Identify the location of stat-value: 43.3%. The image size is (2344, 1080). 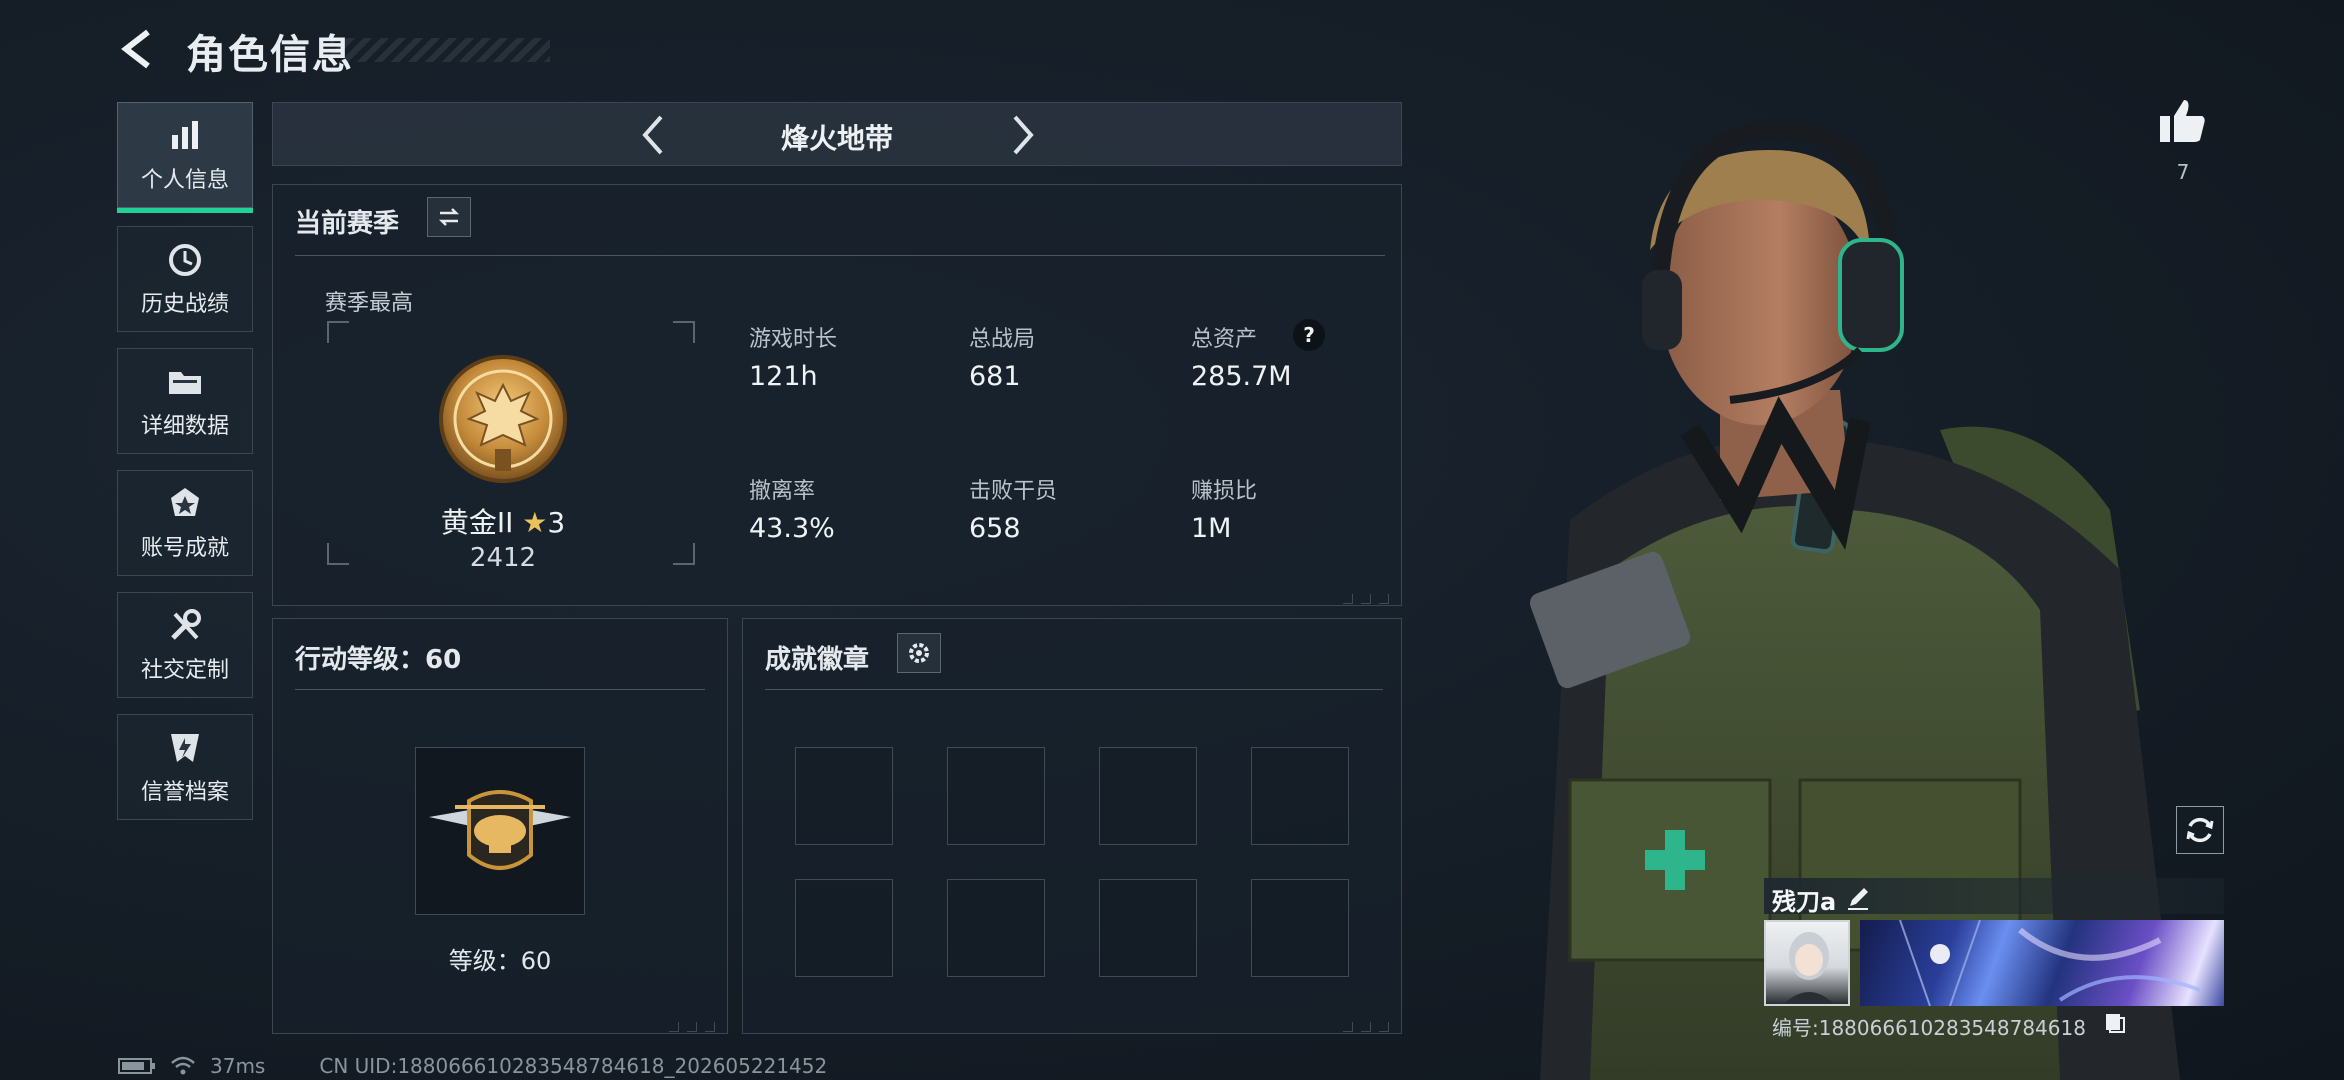
(792, 528).